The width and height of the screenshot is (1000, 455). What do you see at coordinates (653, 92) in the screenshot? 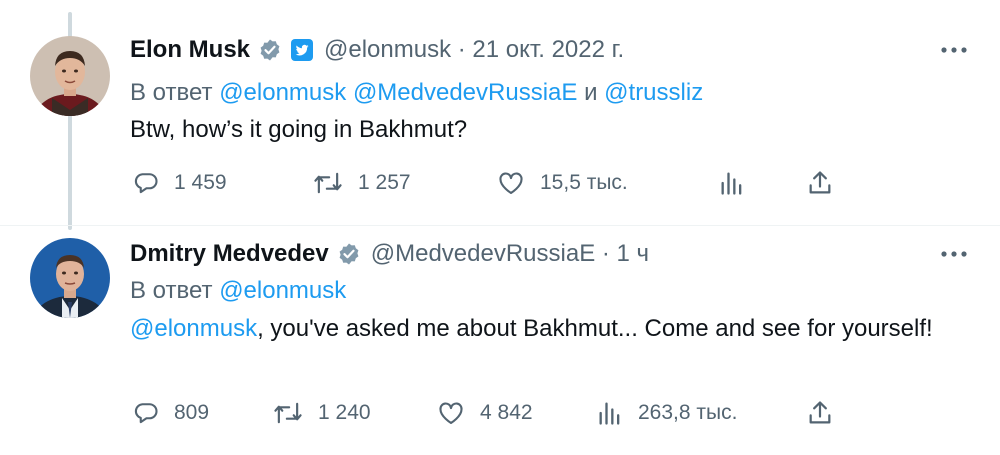
I see `reply-mention-link: @trussliz` at bounding box center [653, 92].